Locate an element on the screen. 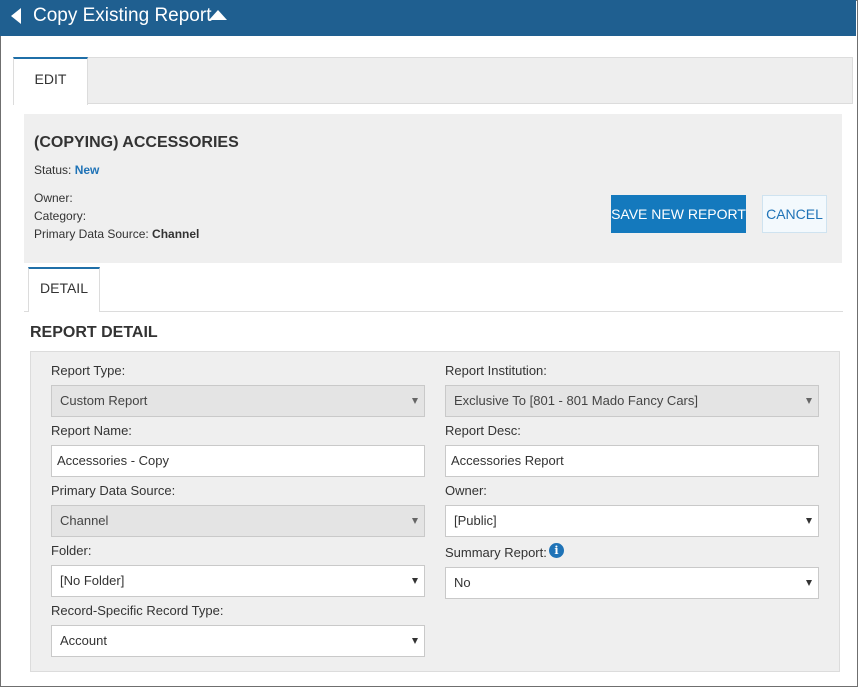 Image resolution: width=858 pixels, height=687 pixels. page-header: Copy Existing Report is located at coordinates (428, 18).